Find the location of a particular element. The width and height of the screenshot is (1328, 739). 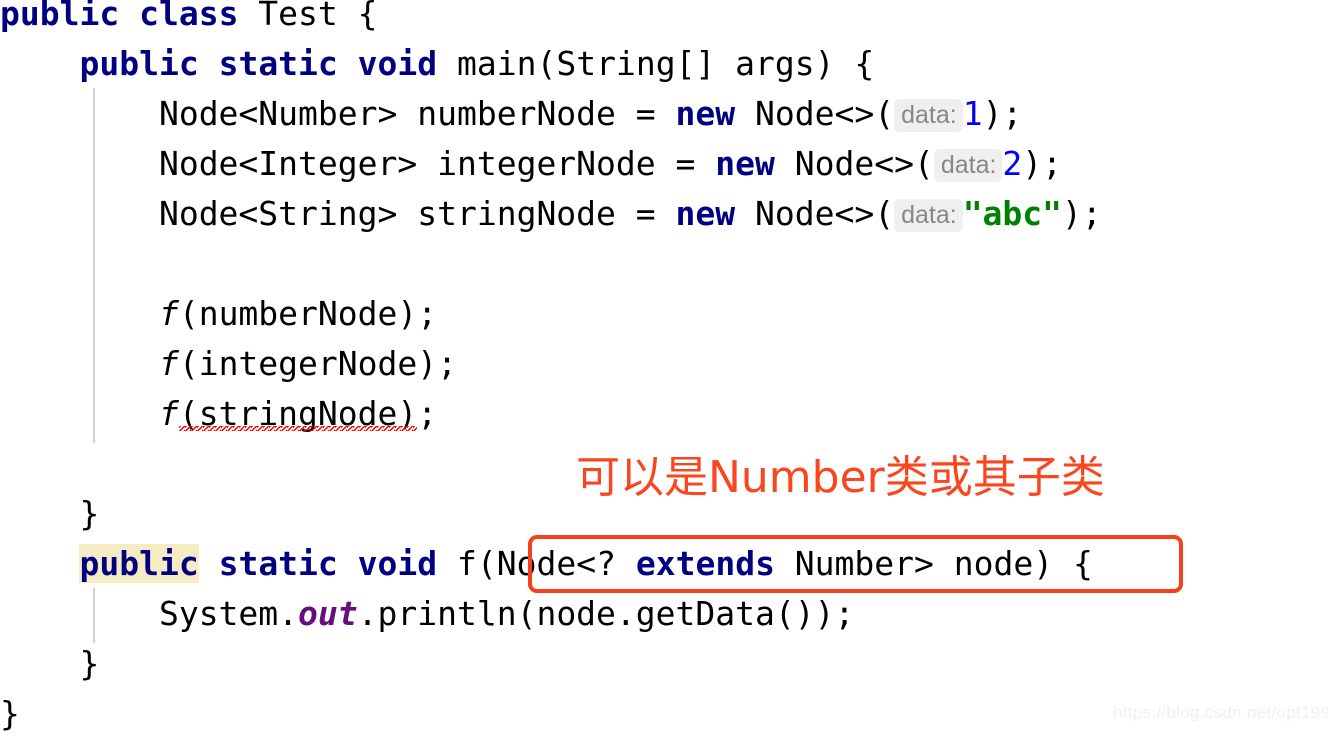

parameter-list-open: (Node<? is located at coordinates (556, 563).